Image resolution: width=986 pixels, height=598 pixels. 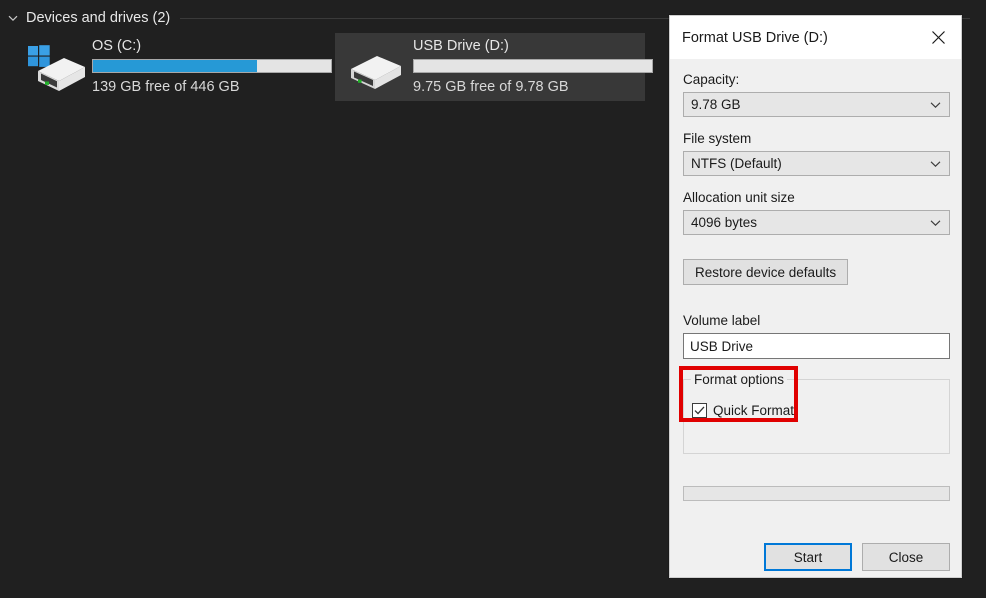 I want to click on usb-external-drive-icon, so click(x=377, y=68).